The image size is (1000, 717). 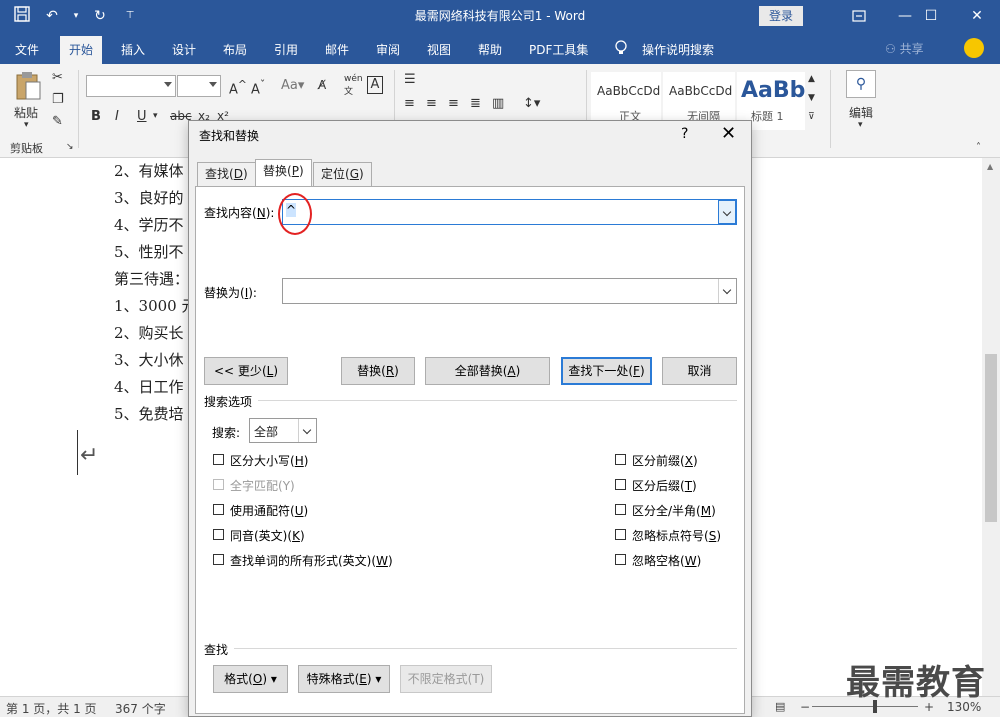 I want to click on close-dialog-button: ✕, so click(x=728, y=133).